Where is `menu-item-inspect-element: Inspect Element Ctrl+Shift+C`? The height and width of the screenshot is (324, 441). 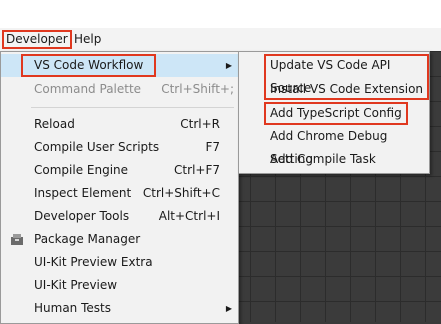 menu-item-inspect-element: Inspect Element Ctrl+Shift+C is located at coordinates (119, 193).